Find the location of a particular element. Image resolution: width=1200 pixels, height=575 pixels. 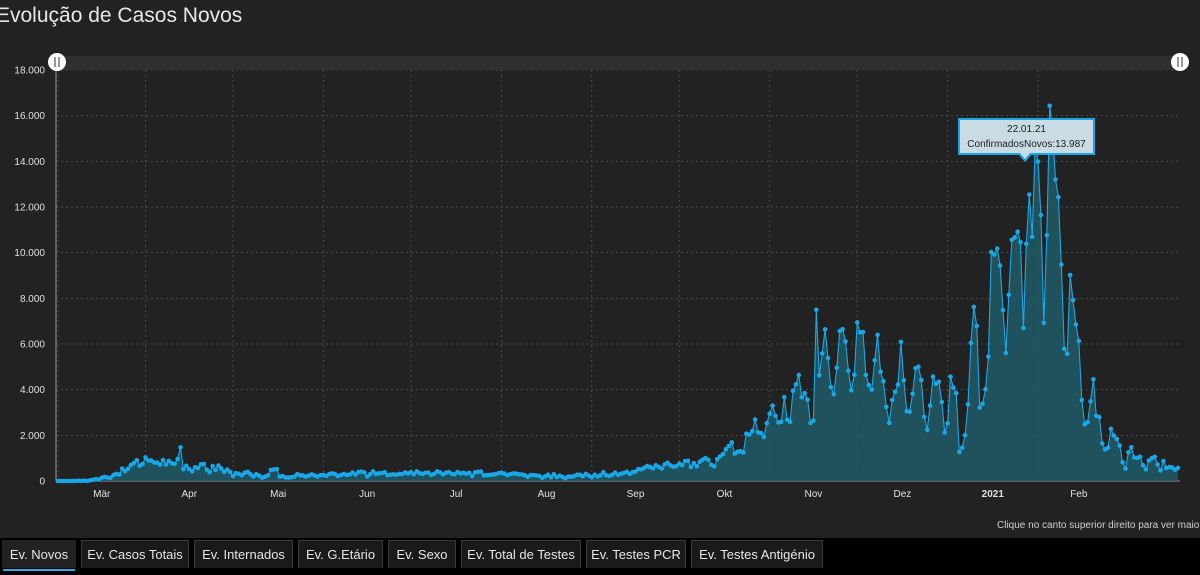

tab-ev-testes-antigenio: Ev. Testes Antigénio is located at coordinates (757, 554).